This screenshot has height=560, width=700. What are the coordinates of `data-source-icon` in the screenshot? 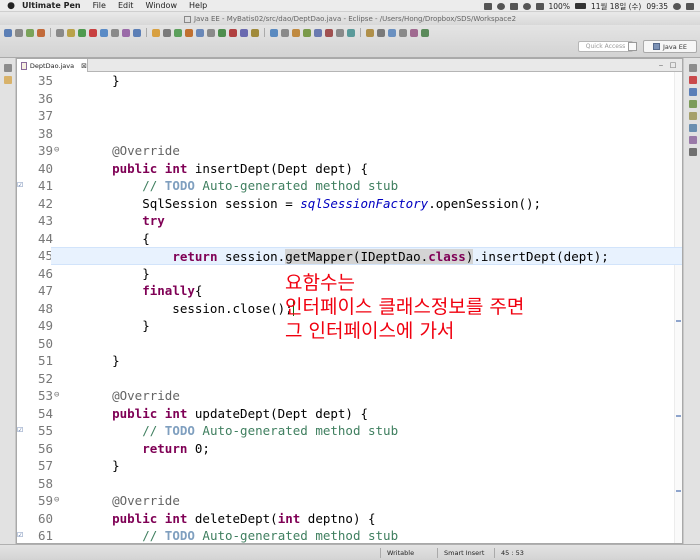 It's located at (693, 128).